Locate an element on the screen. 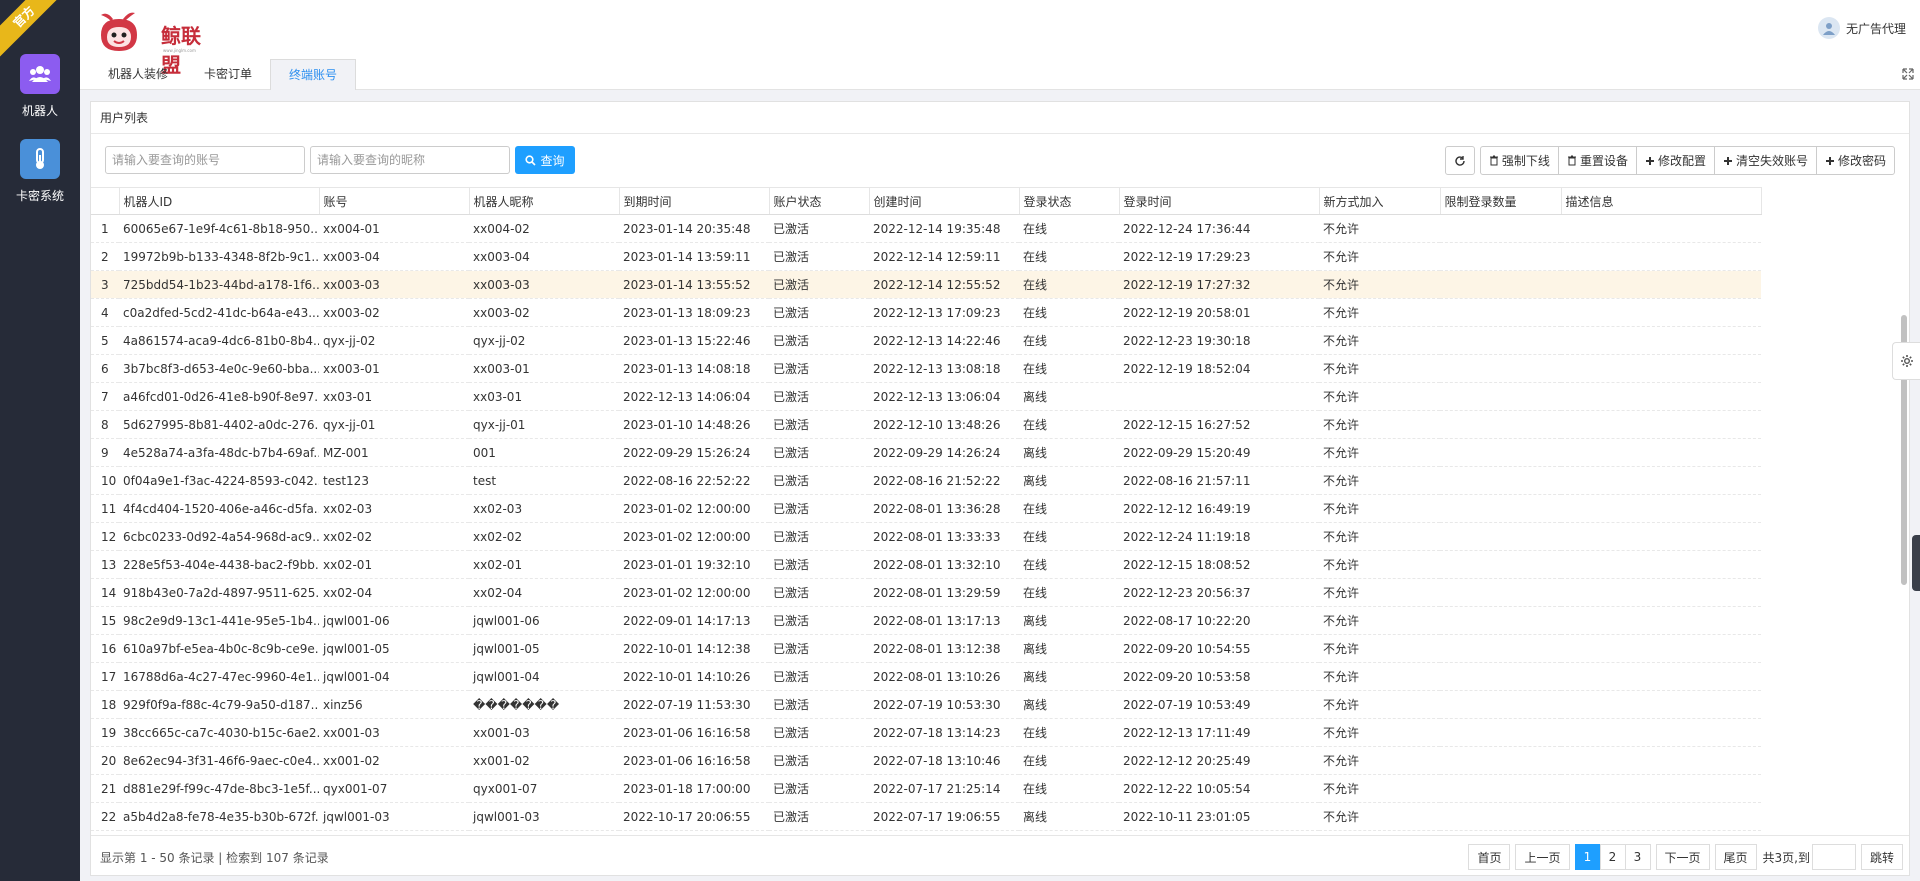 This screenshot has width=1920, height=881. reset-device-button: 重置设备 is located at coordinates (1597, 160).